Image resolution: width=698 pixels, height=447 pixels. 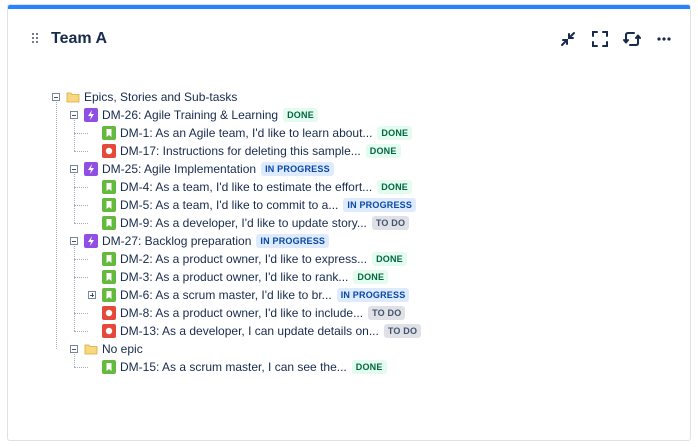 I want to click on tree-item-label: Epics, Stories and Sub-tasks, so click(x=160, y=97).